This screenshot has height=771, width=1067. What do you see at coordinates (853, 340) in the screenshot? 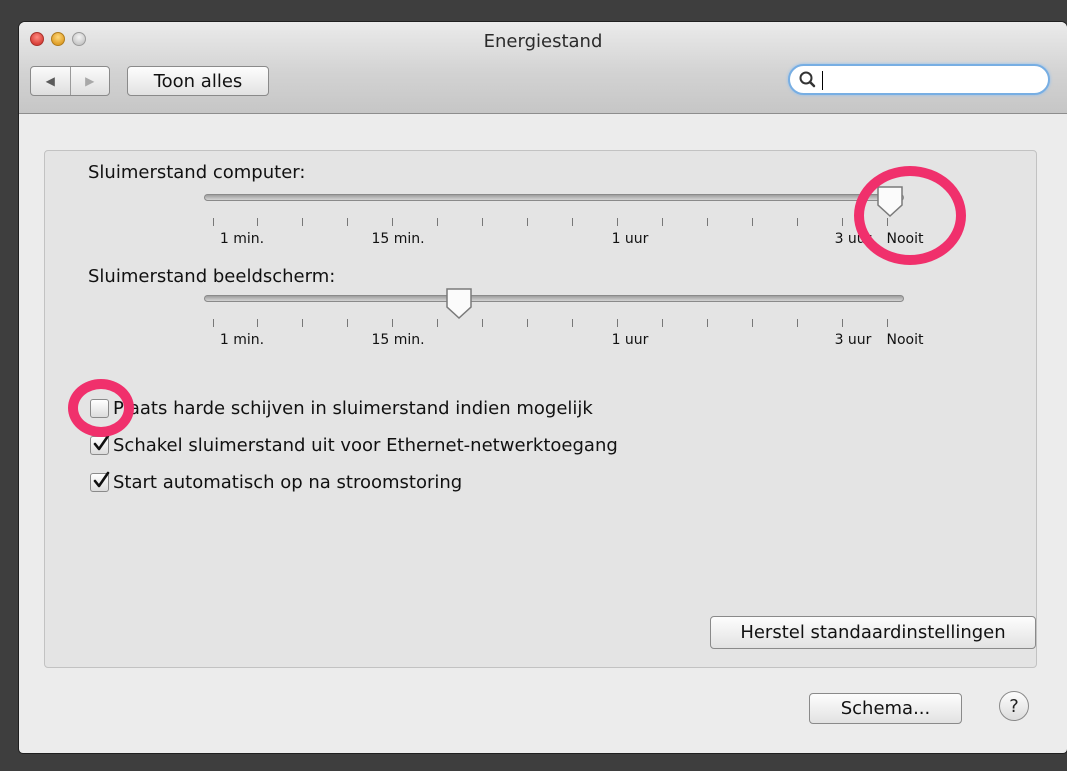
I see `display-tick-label-3uur: 3 uur` at bounding box center [853, 340].